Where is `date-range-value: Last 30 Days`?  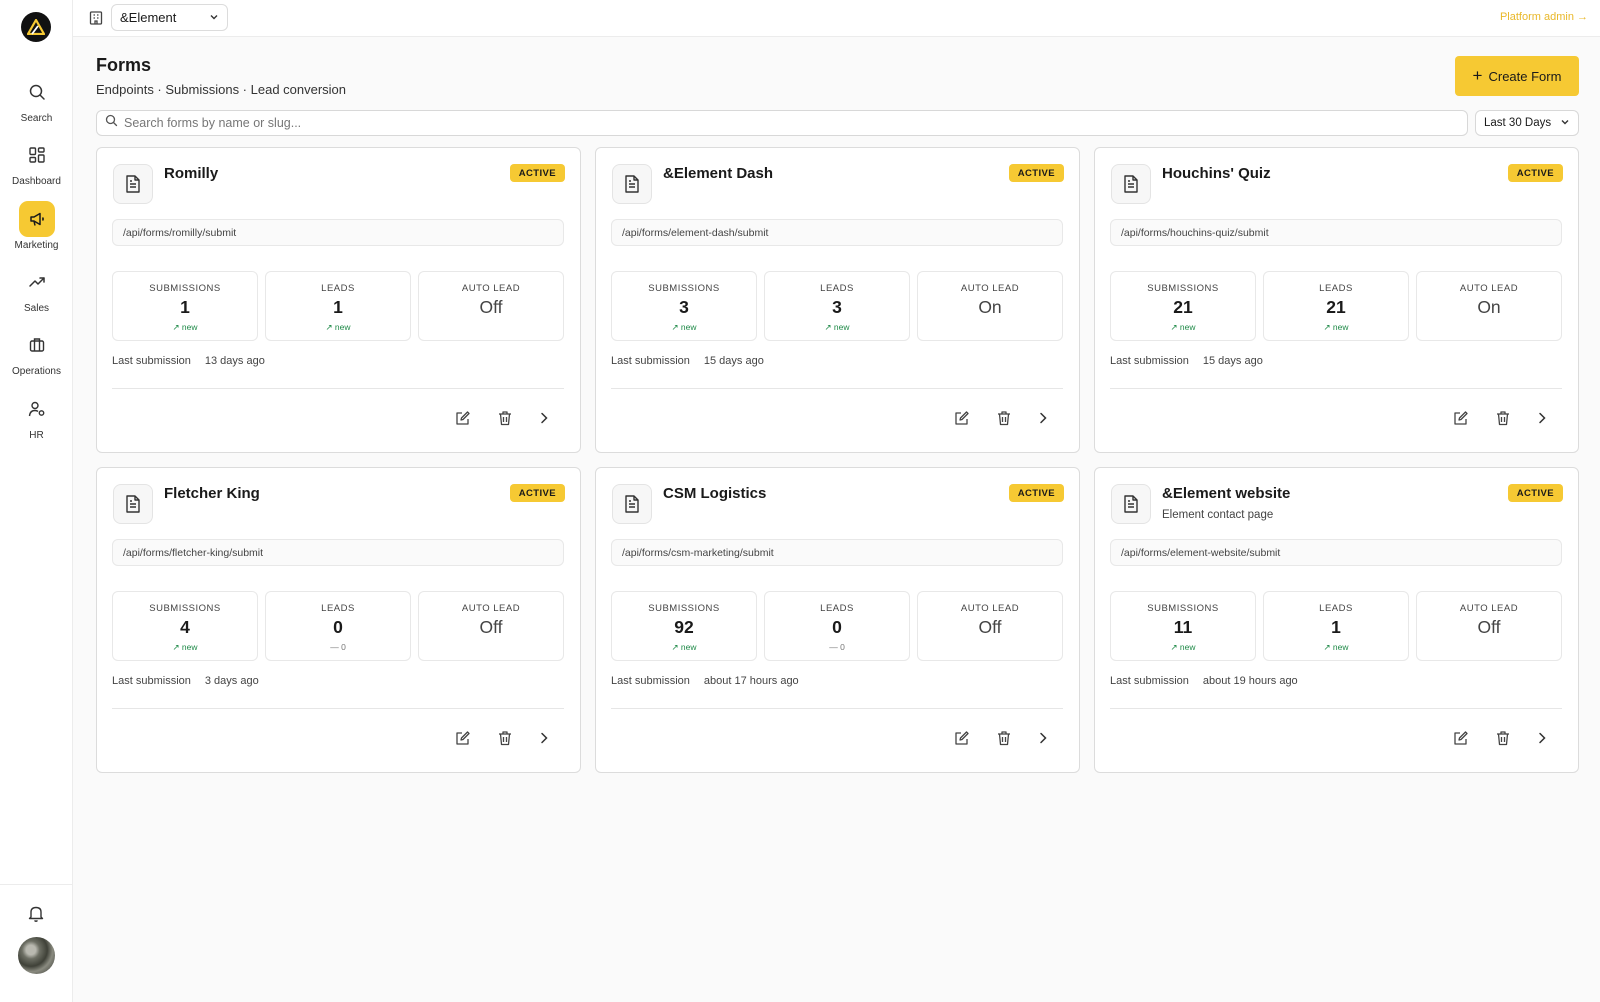
date-range-value: Last 30 Days is located at coordinates (1518, 123).